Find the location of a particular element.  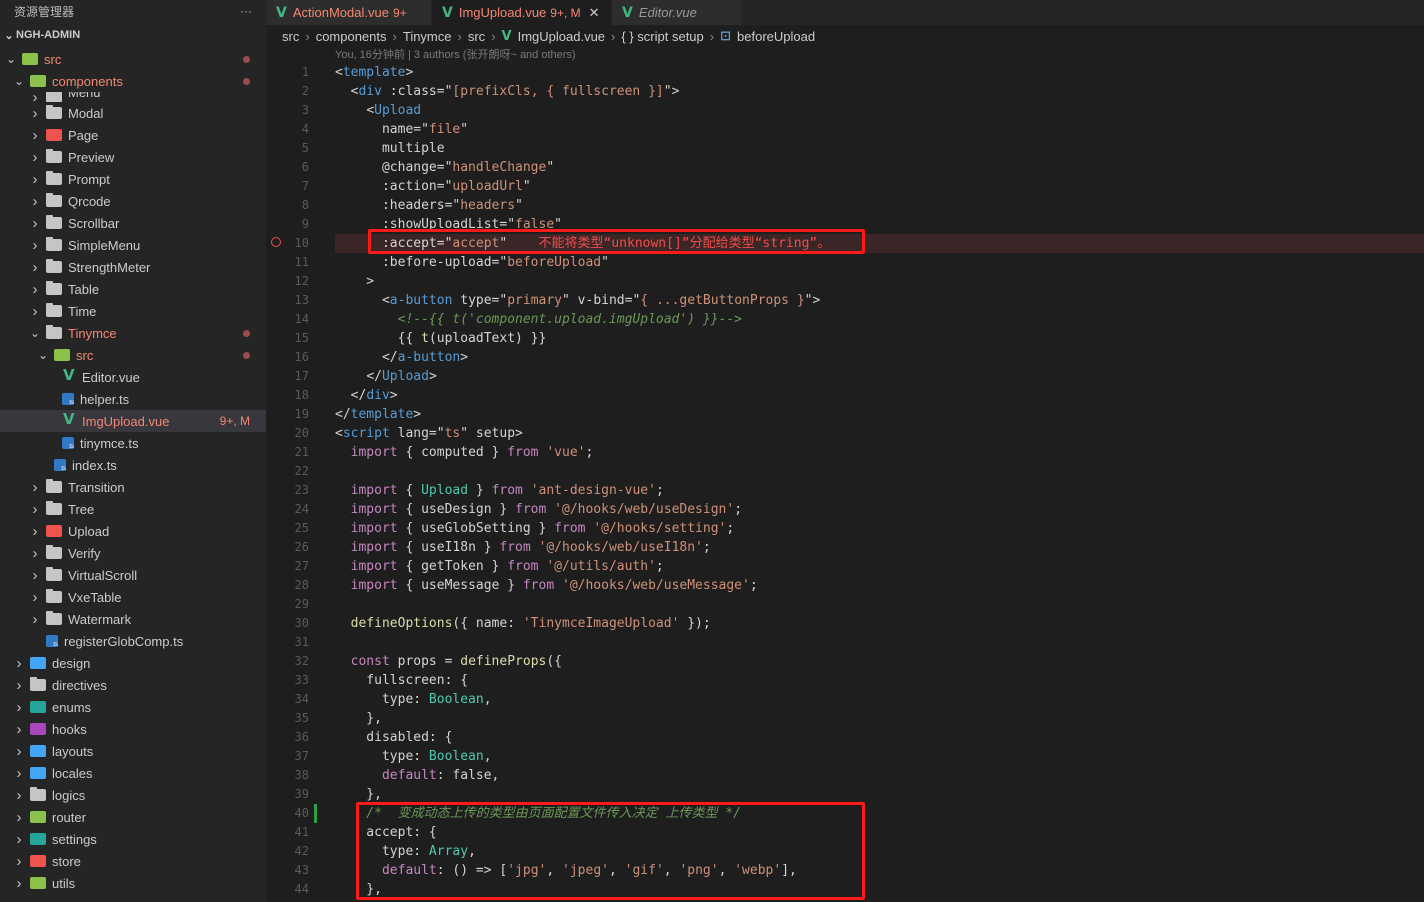

tab: V Editor.vue is located at coordinates (677, 12).